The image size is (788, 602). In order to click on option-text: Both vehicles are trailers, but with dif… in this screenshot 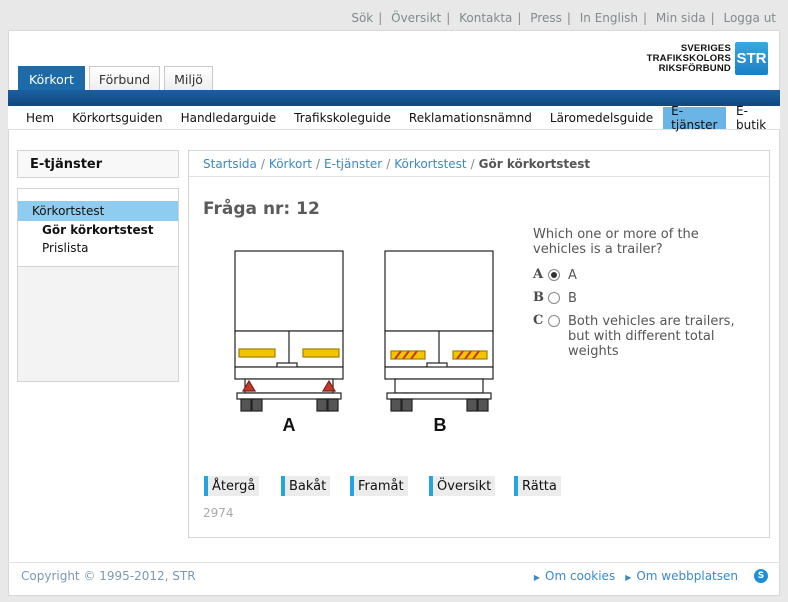, I will do `click(651, 336)`.